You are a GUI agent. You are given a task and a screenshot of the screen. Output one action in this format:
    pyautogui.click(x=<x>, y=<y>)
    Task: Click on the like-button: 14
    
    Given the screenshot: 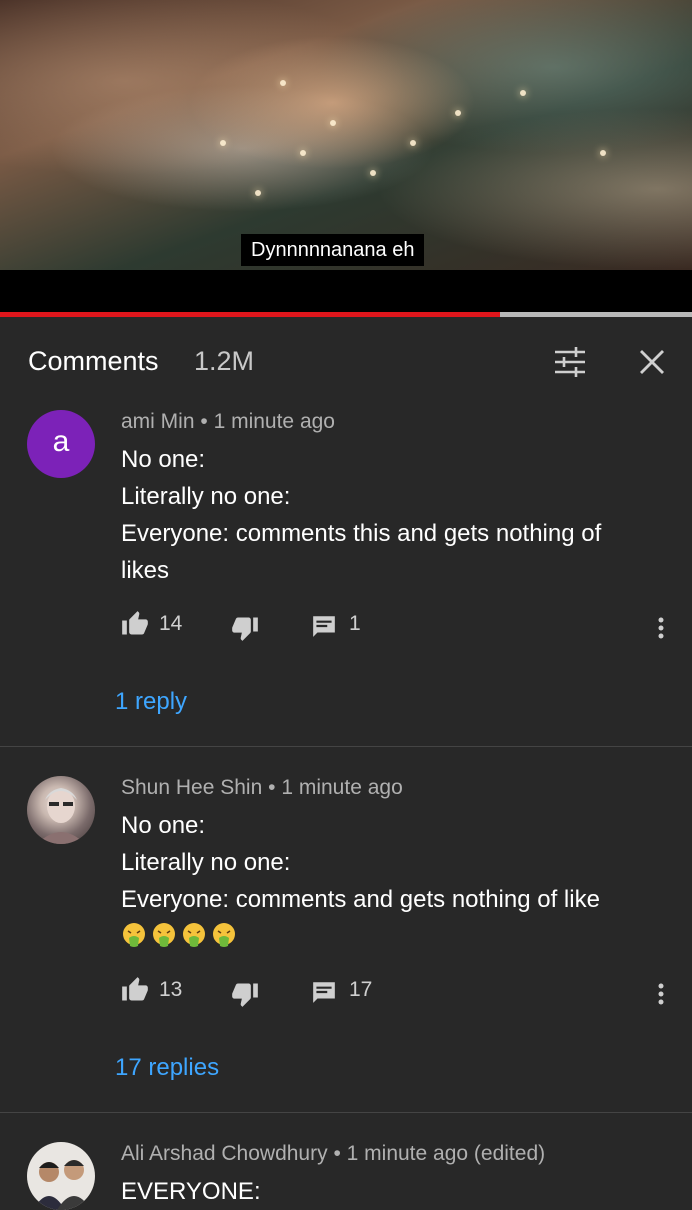 What is the action you would take?
    pyautogui.click(x=153, y=625)
    